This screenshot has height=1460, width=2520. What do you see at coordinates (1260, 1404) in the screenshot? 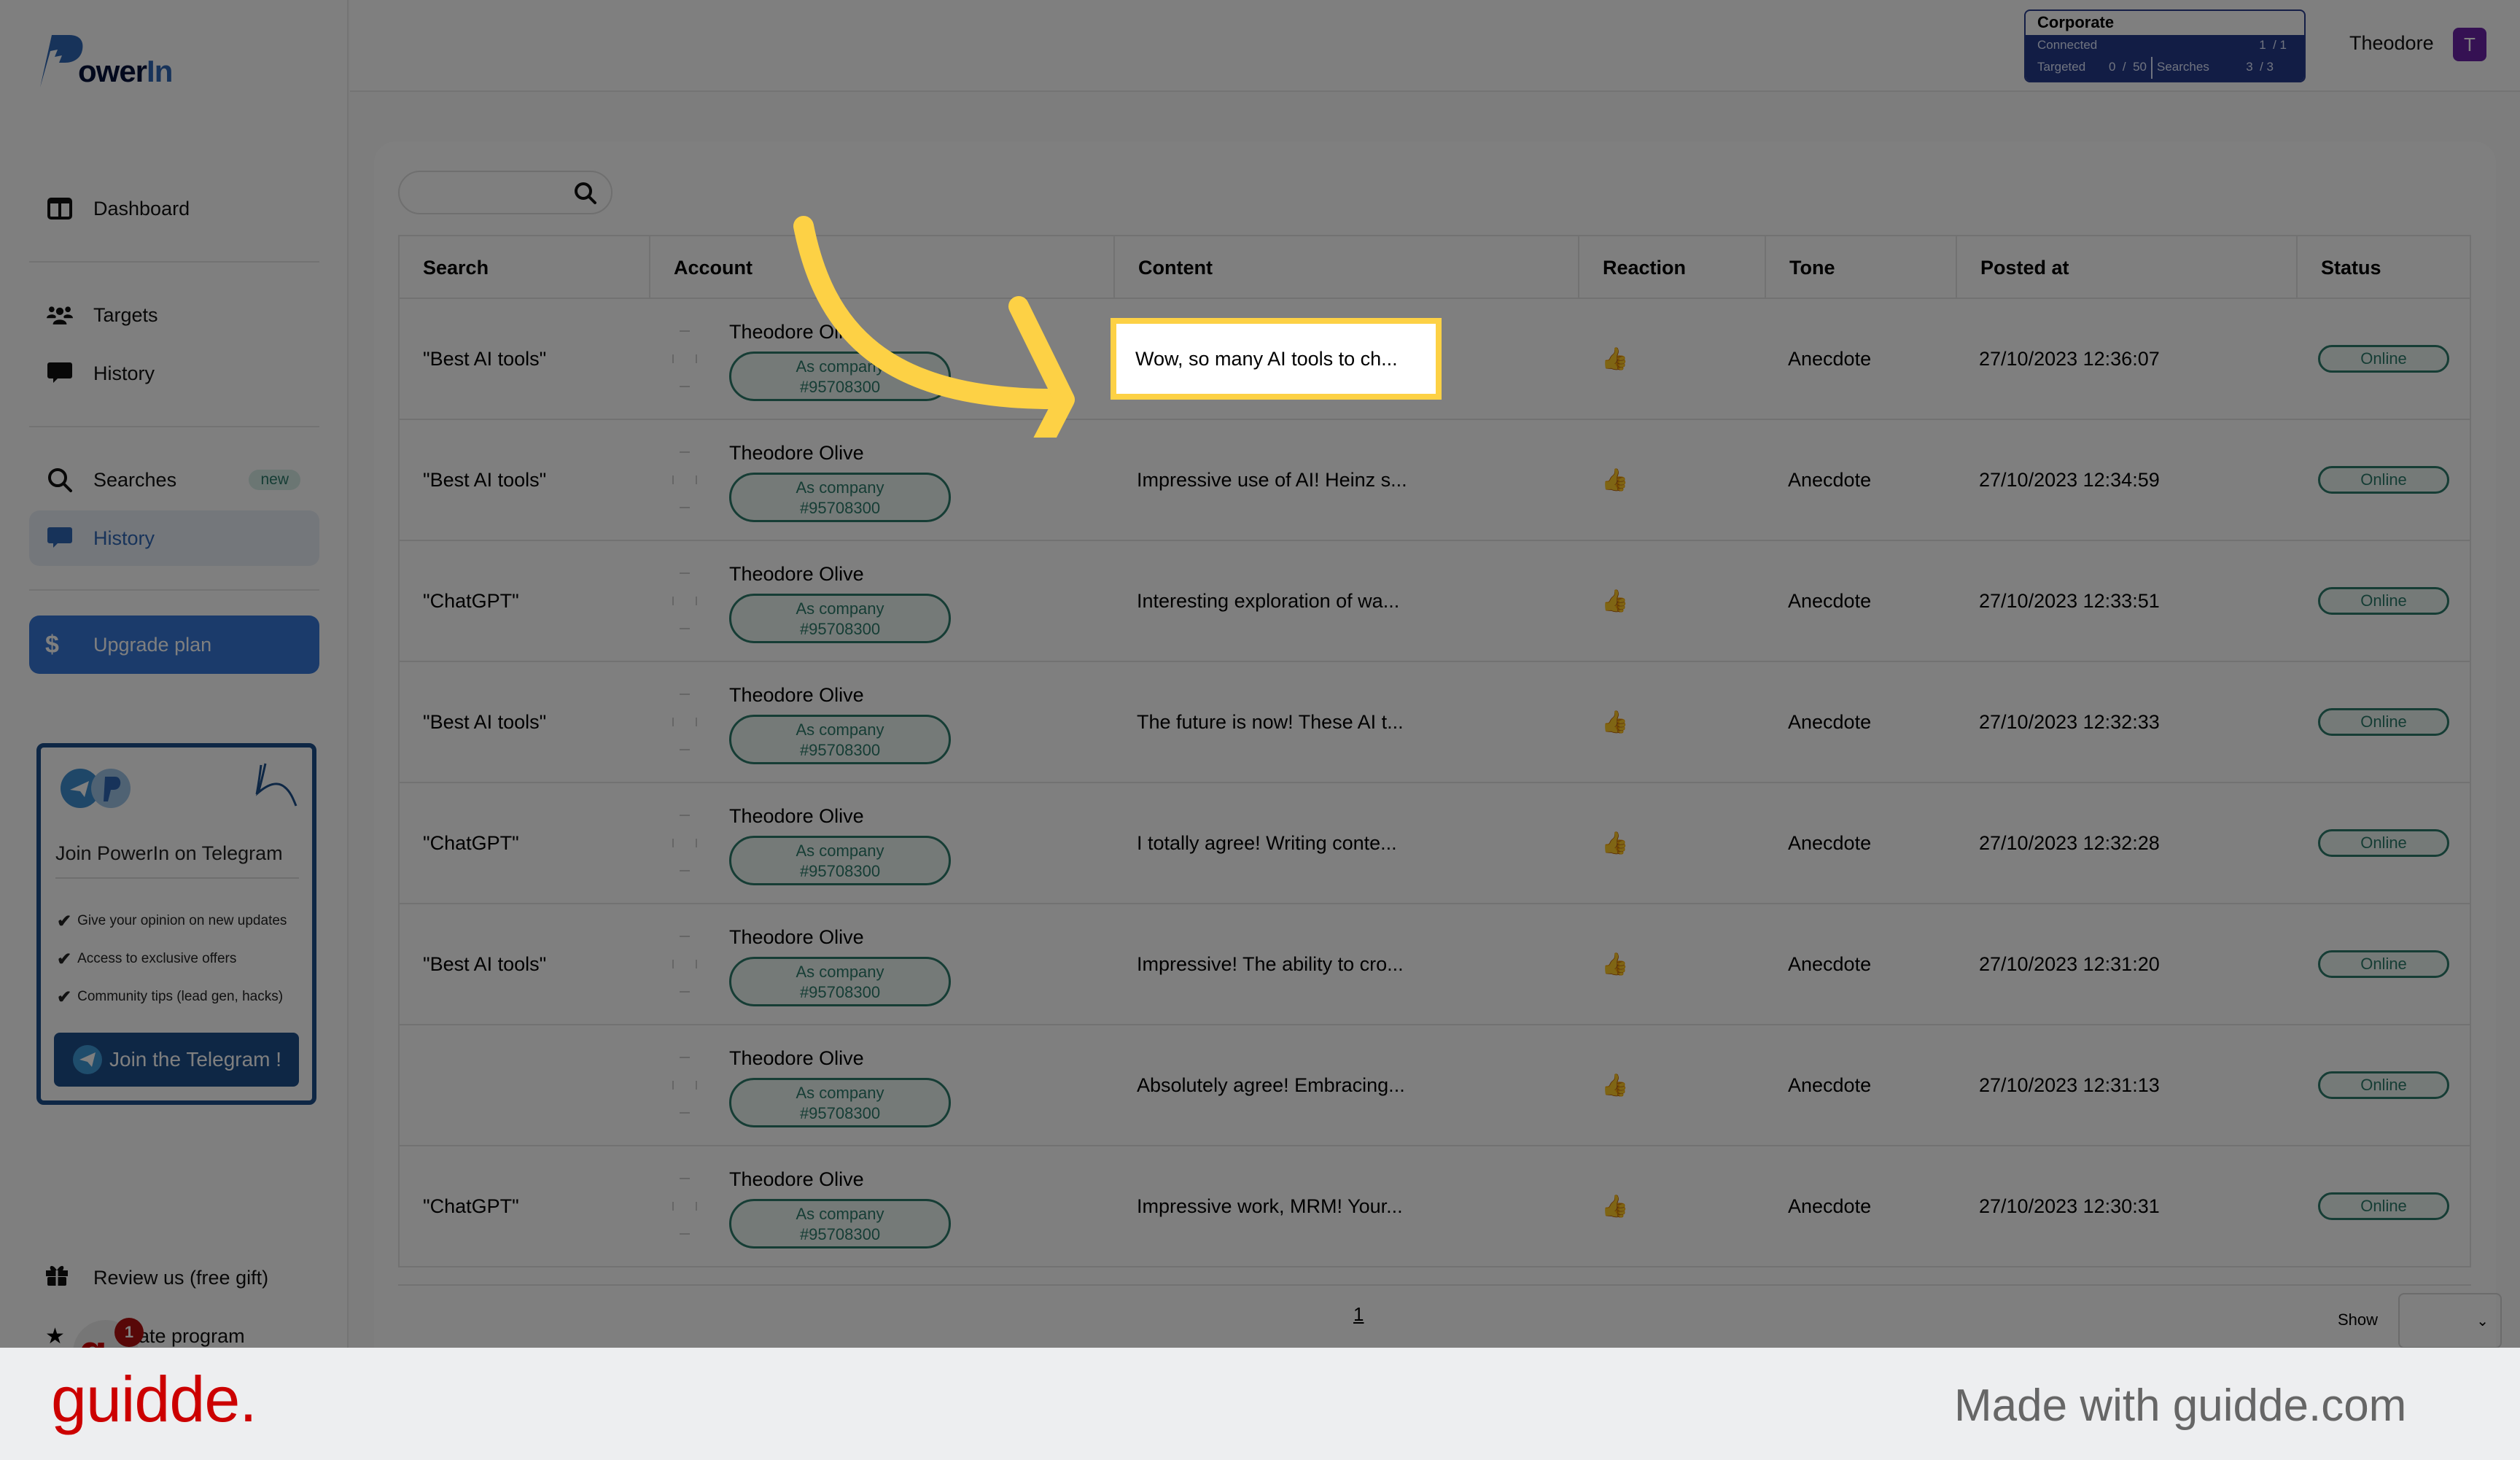
I see `guidde-footer: guidde. Made with guidde.com` at bounding box center [1260, 1404].